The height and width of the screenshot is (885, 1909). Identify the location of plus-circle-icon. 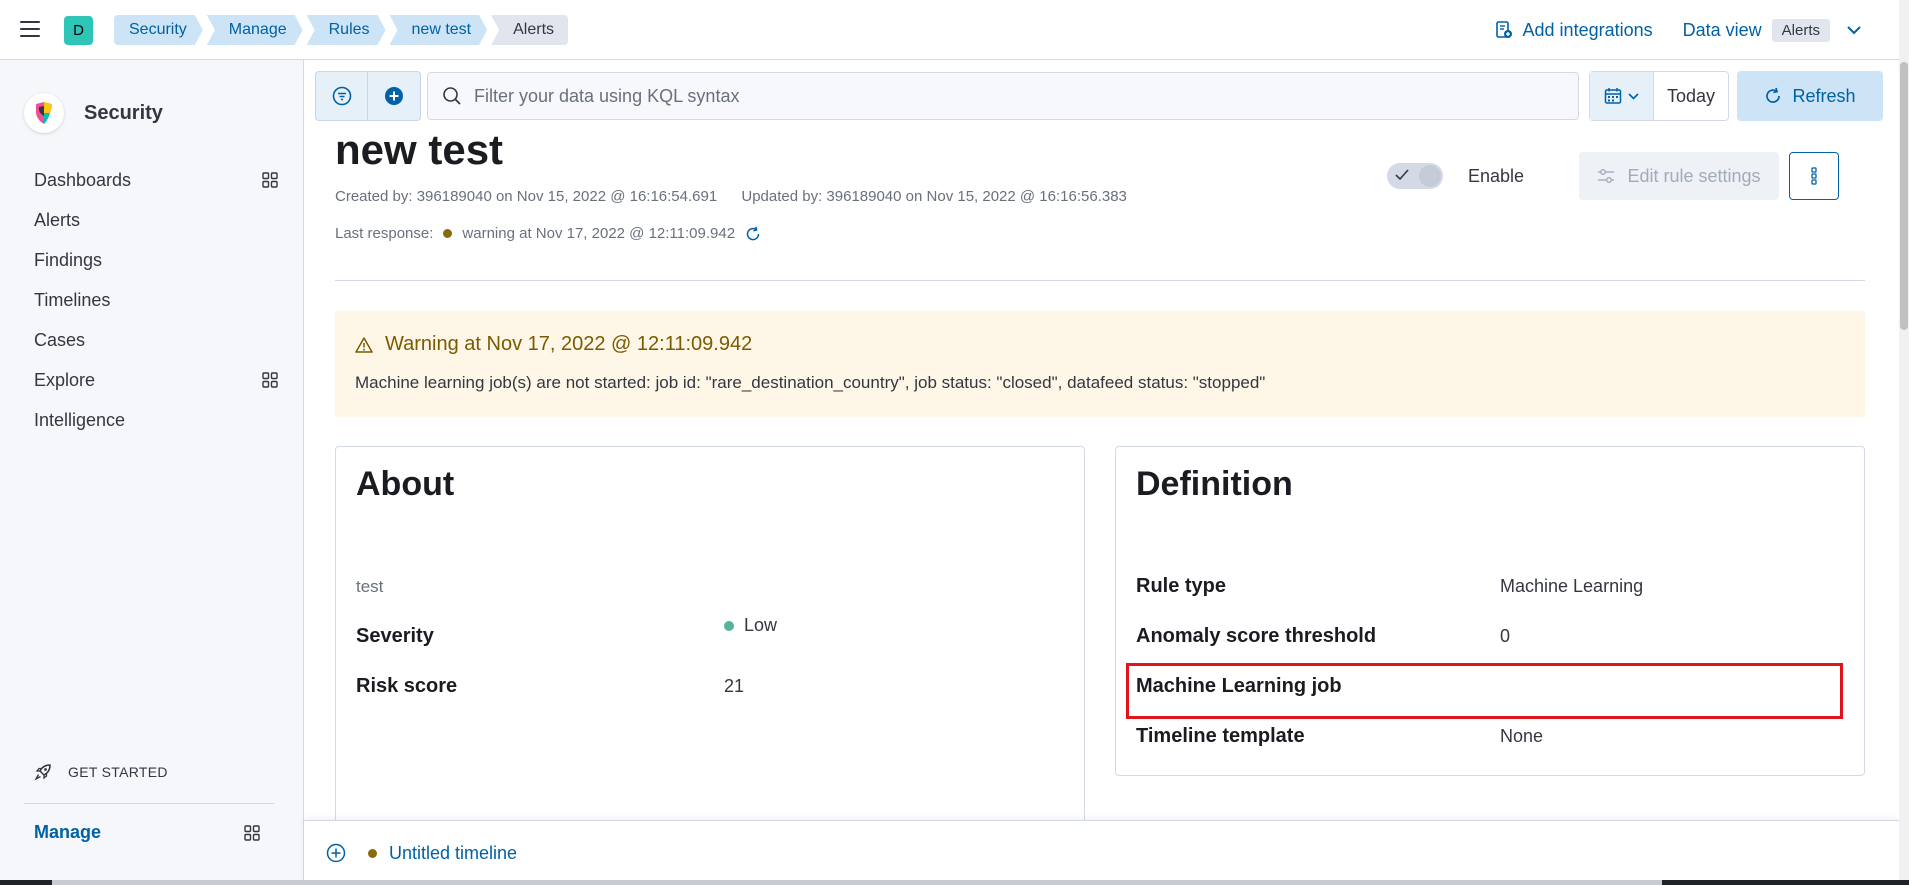
(394, 96).